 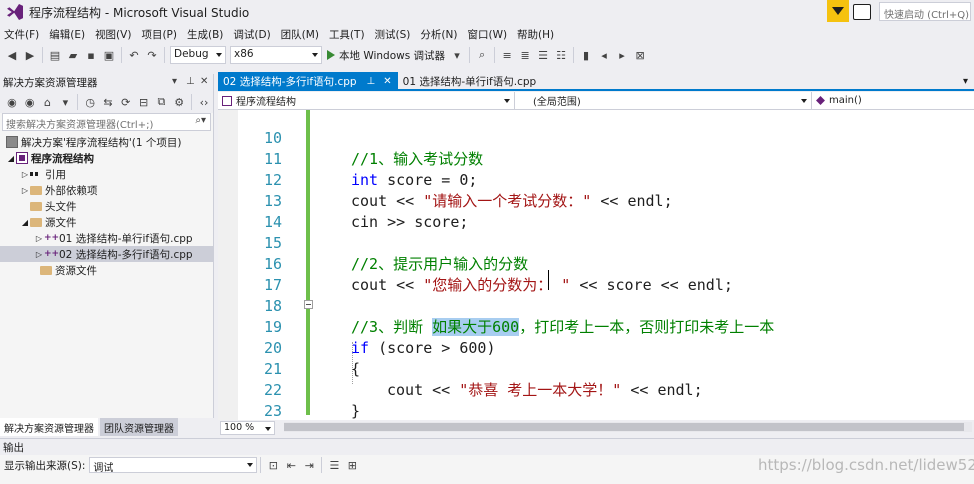 I want to click on tree-item-label: 引用, so click(x=55, y=174).